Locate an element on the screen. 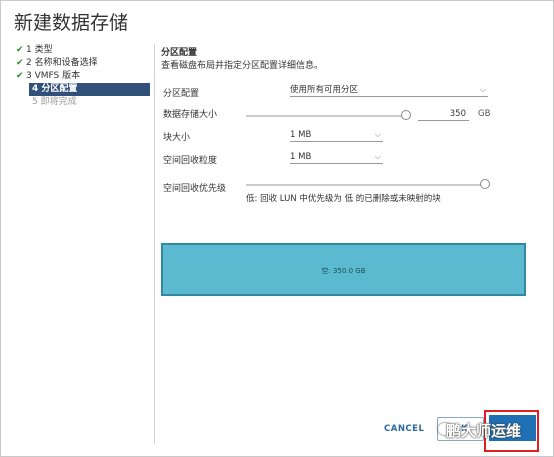 This screenshot has width=554, height=457. step-num: 5 is located at coordinates (35, 102).